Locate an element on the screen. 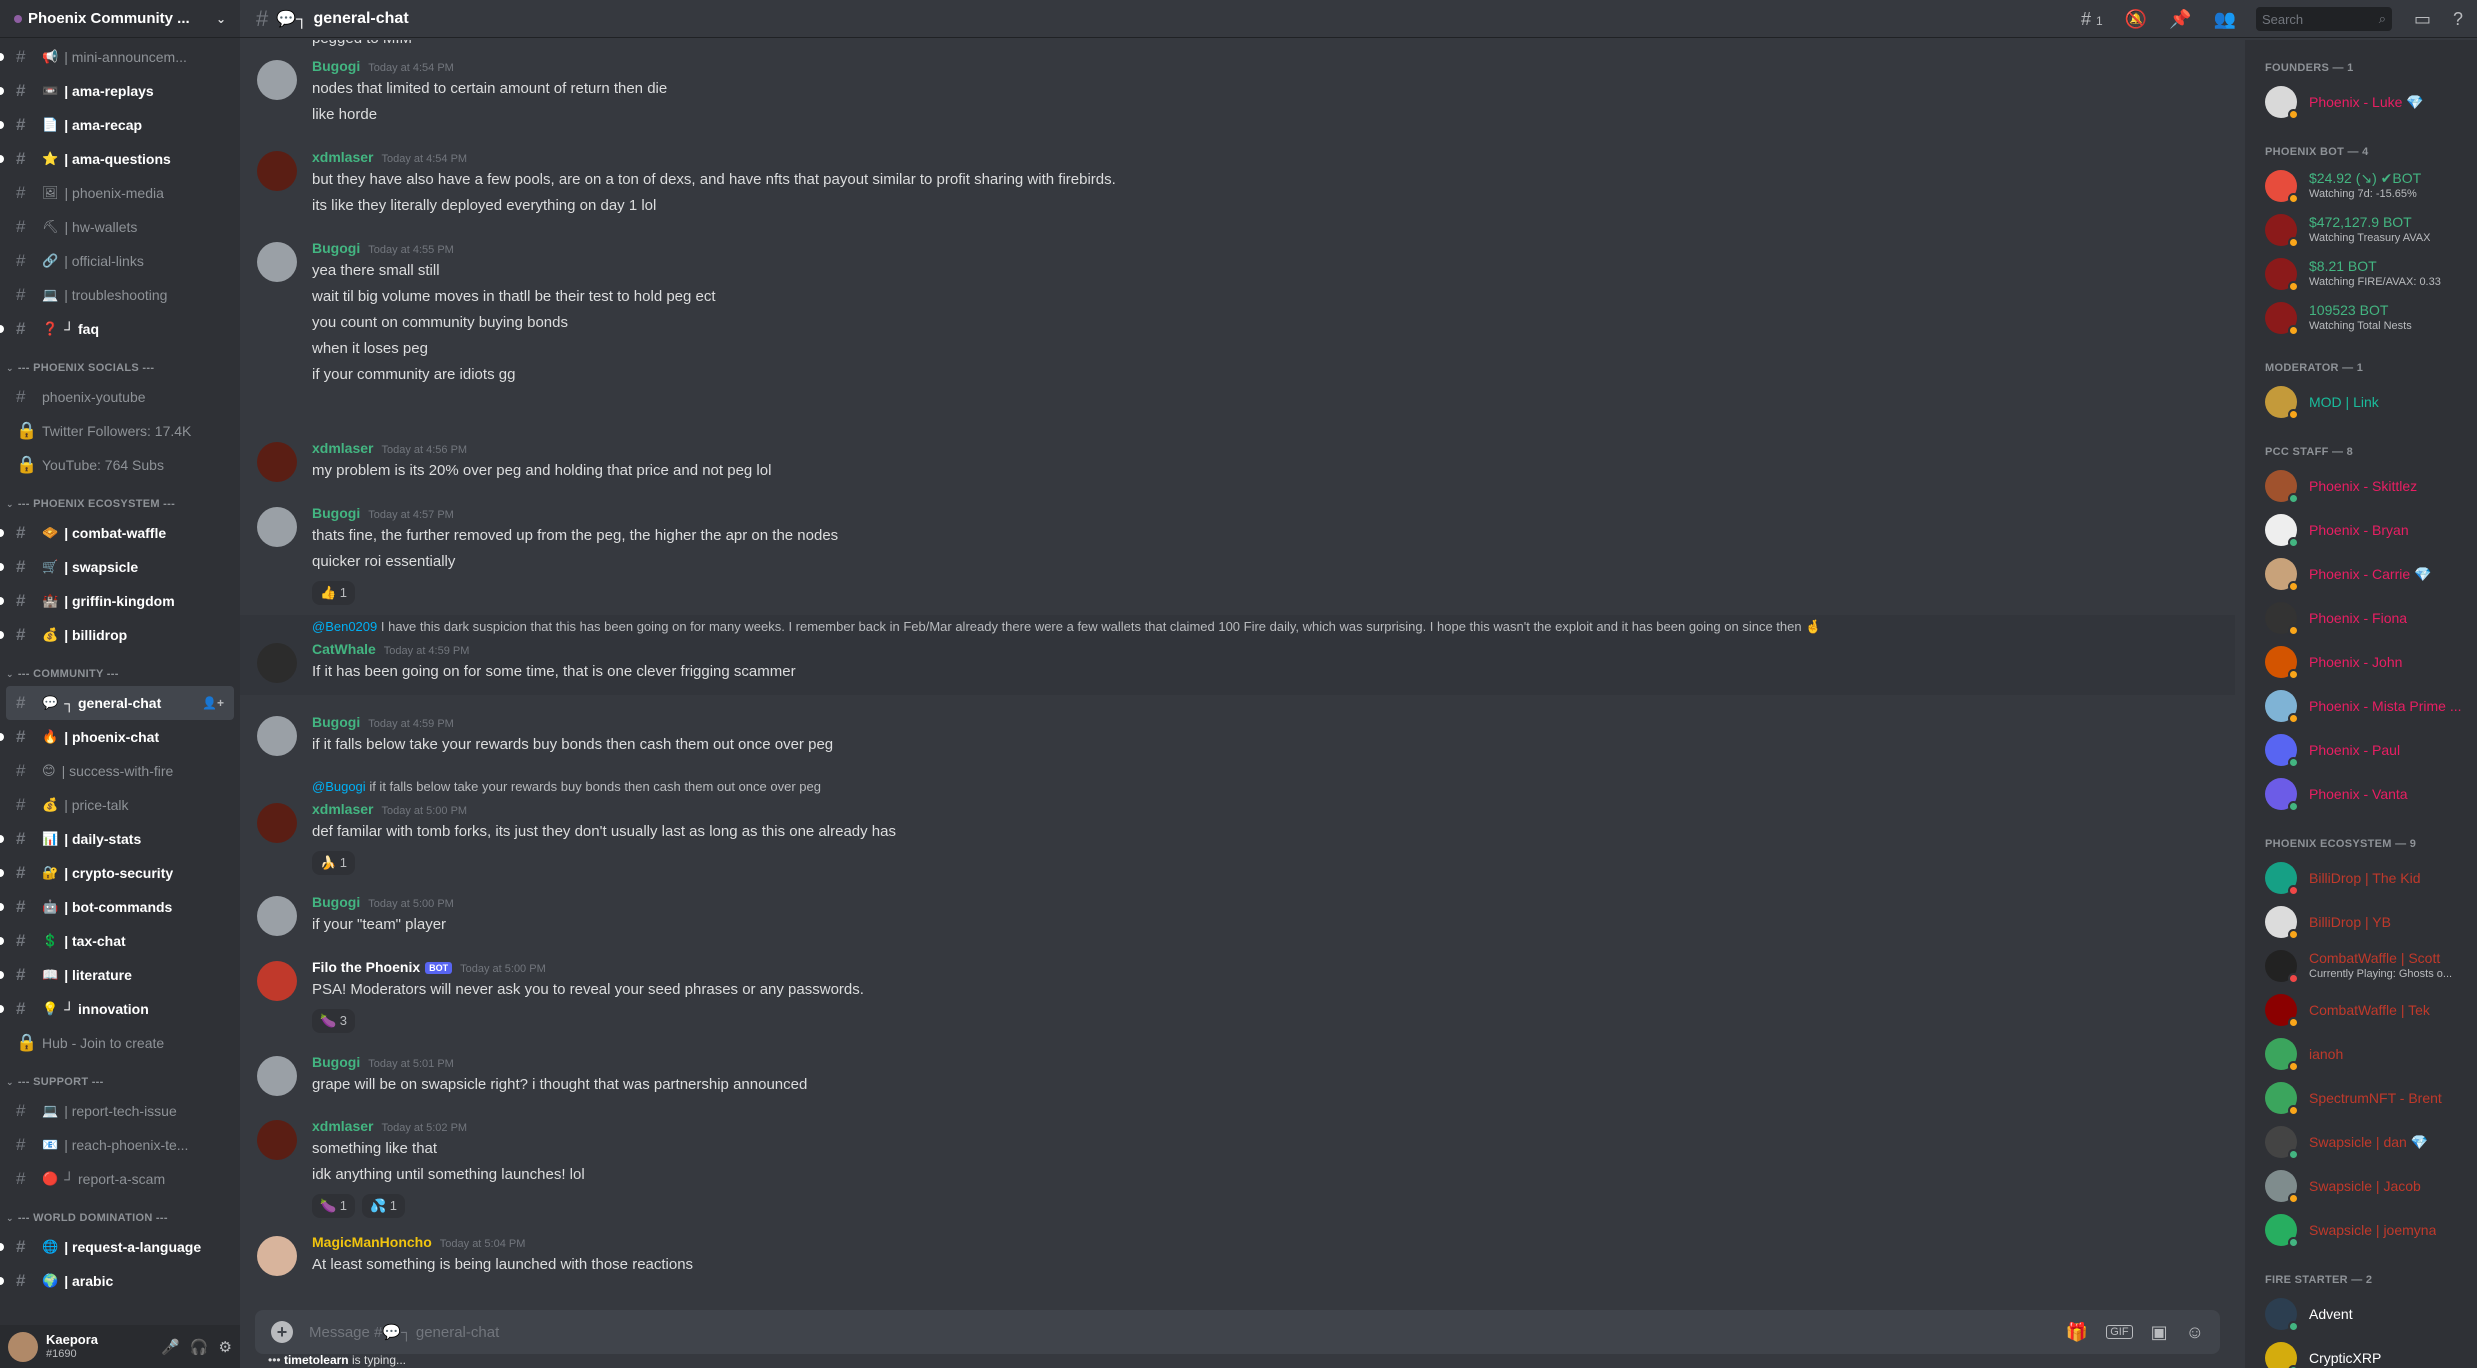 The image size is (2477, 1368). author-name: Filo the Phoenix is located at coordinates (366, 967).